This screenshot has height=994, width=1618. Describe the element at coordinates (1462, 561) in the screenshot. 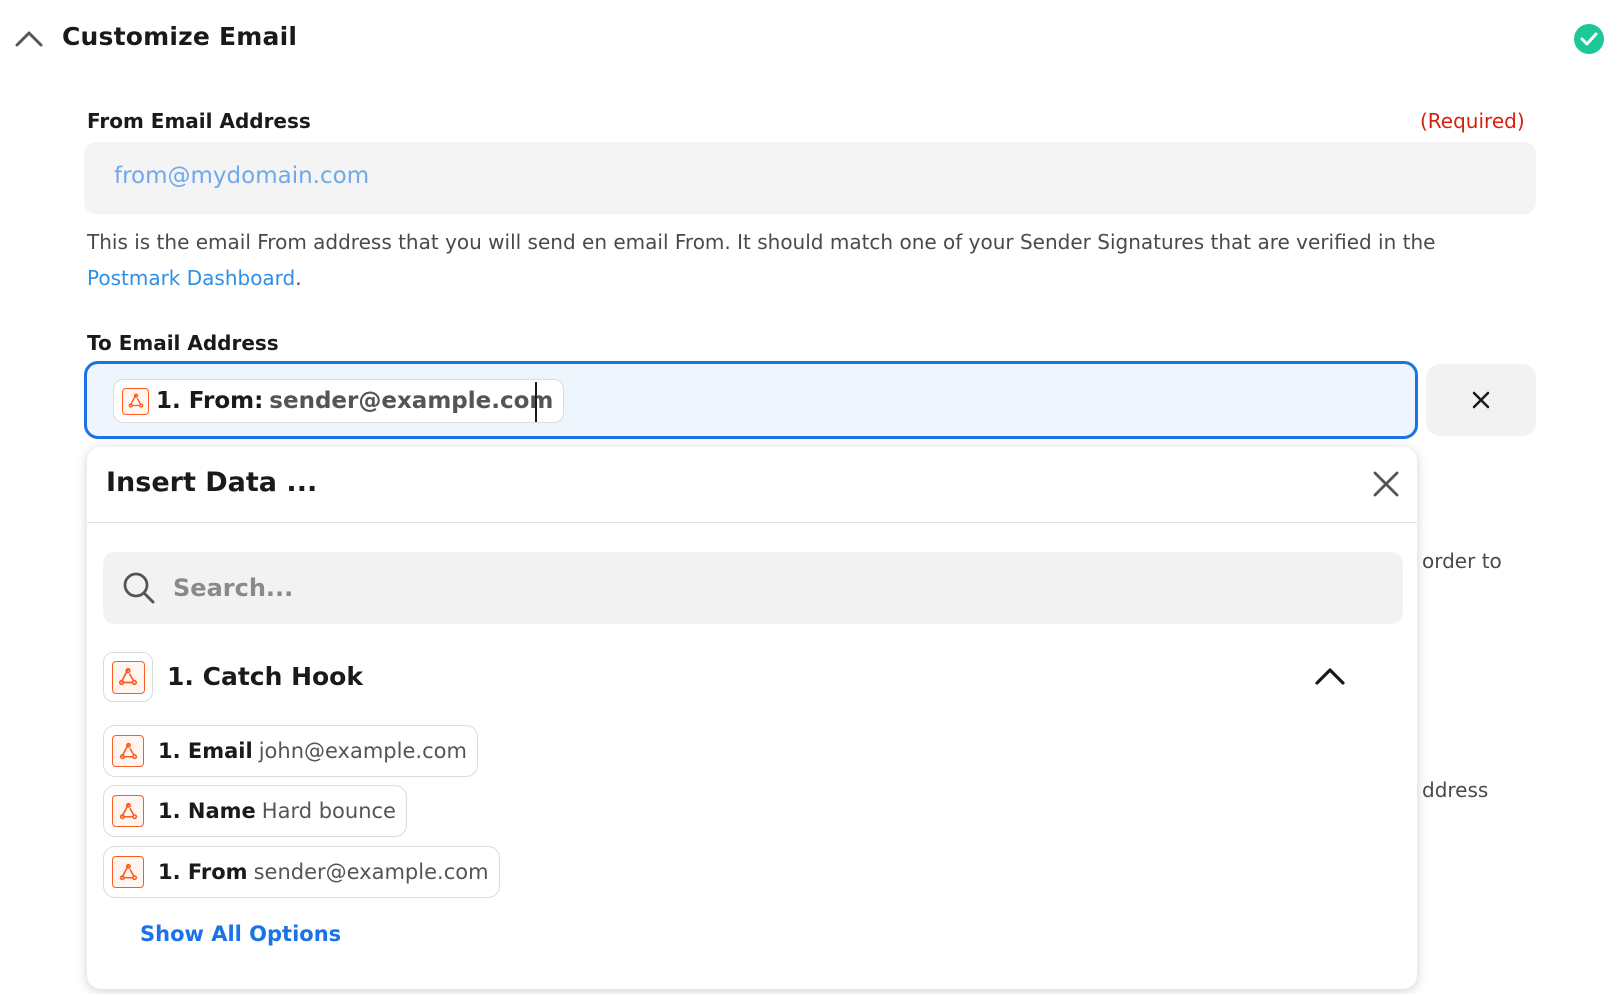

I see `obscured-help-text: order to` at that location.